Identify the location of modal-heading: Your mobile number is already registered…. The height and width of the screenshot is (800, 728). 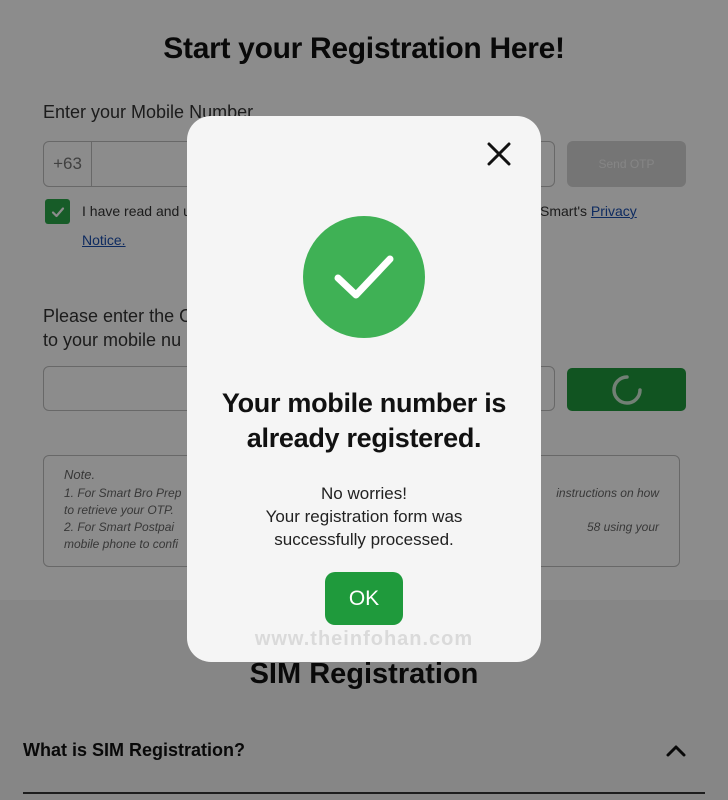
(364, 420).